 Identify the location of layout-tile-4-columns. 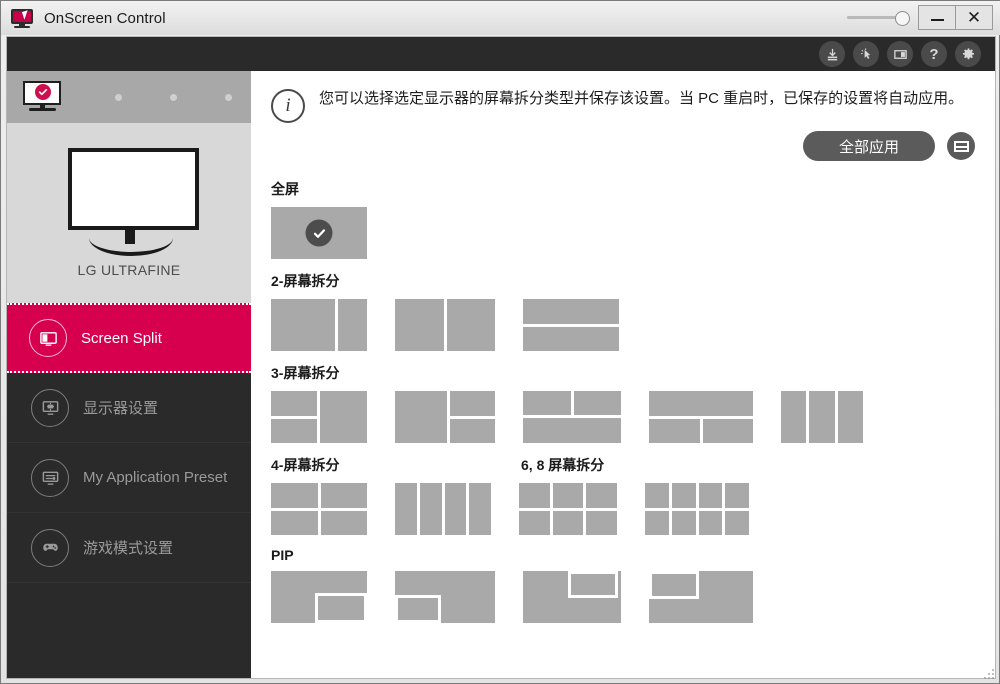
(443, 509).